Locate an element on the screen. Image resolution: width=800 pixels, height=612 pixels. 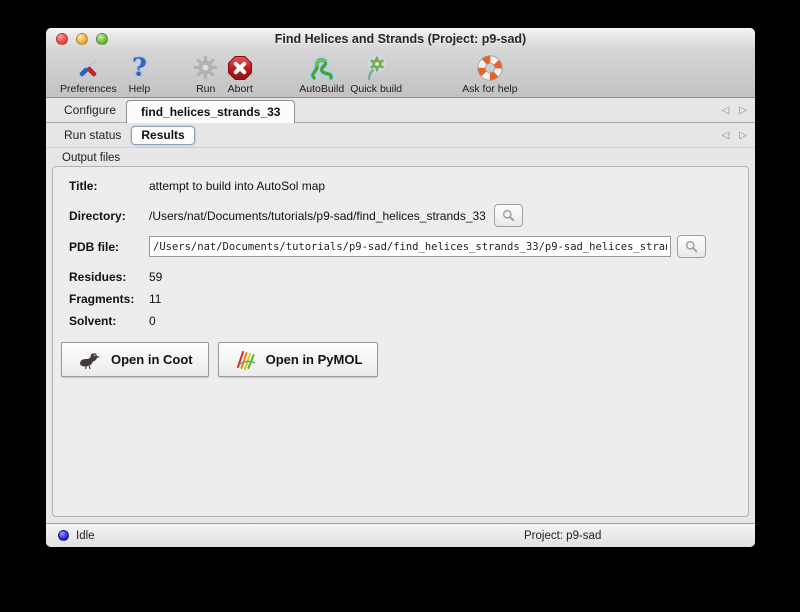
open-in-coot-button: Open in Coot is located at coordinates (135, 359).